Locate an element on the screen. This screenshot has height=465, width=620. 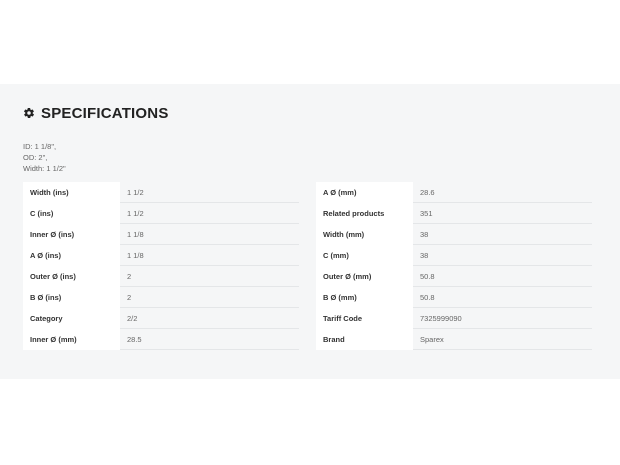
spec-value: Sparex is located at coordinates (432, 339).